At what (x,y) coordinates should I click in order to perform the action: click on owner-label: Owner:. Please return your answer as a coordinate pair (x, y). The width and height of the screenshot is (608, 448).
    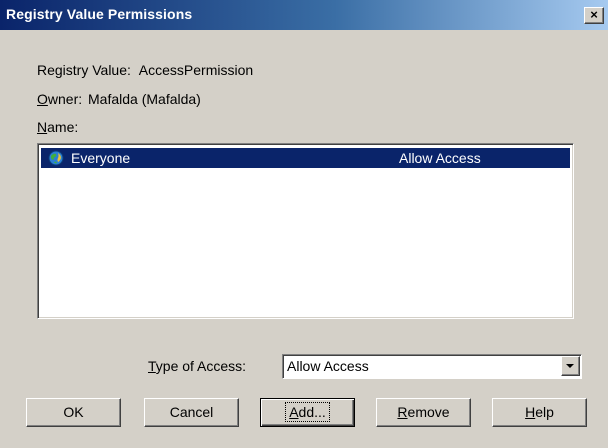
    Looking at the image, I should click on (60, 99).